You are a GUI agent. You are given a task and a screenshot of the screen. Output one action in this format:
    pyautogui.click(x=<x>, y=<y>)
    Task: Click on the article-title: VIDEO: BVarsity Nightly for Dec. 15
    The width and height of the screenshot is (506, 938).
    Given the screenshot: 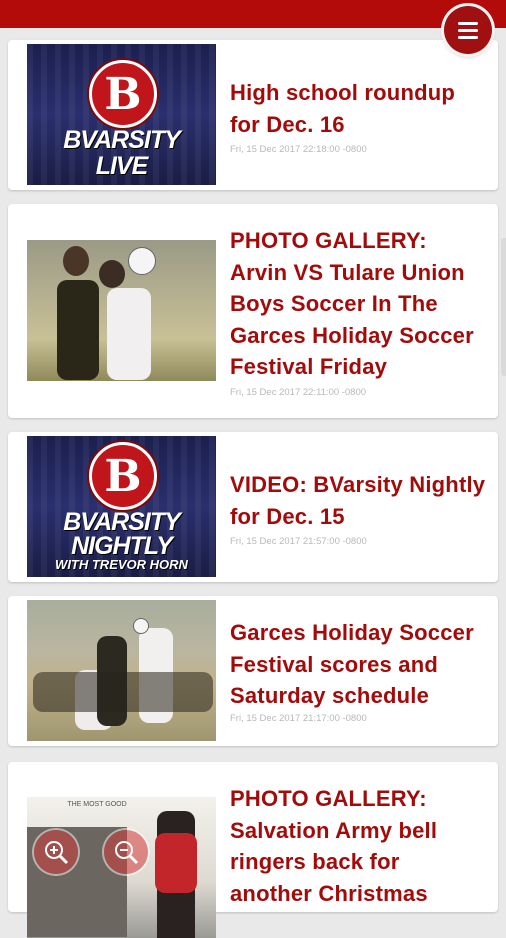 What is the action you would take?
    pyautogui.click(x=358, y=500)
    